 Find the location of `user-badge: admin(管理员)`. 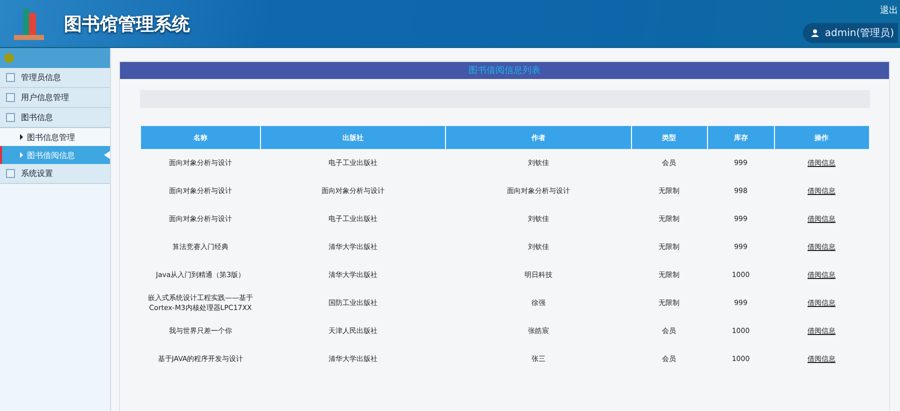

user-badge: admin(管理员) is located at coordinates (850, 33).